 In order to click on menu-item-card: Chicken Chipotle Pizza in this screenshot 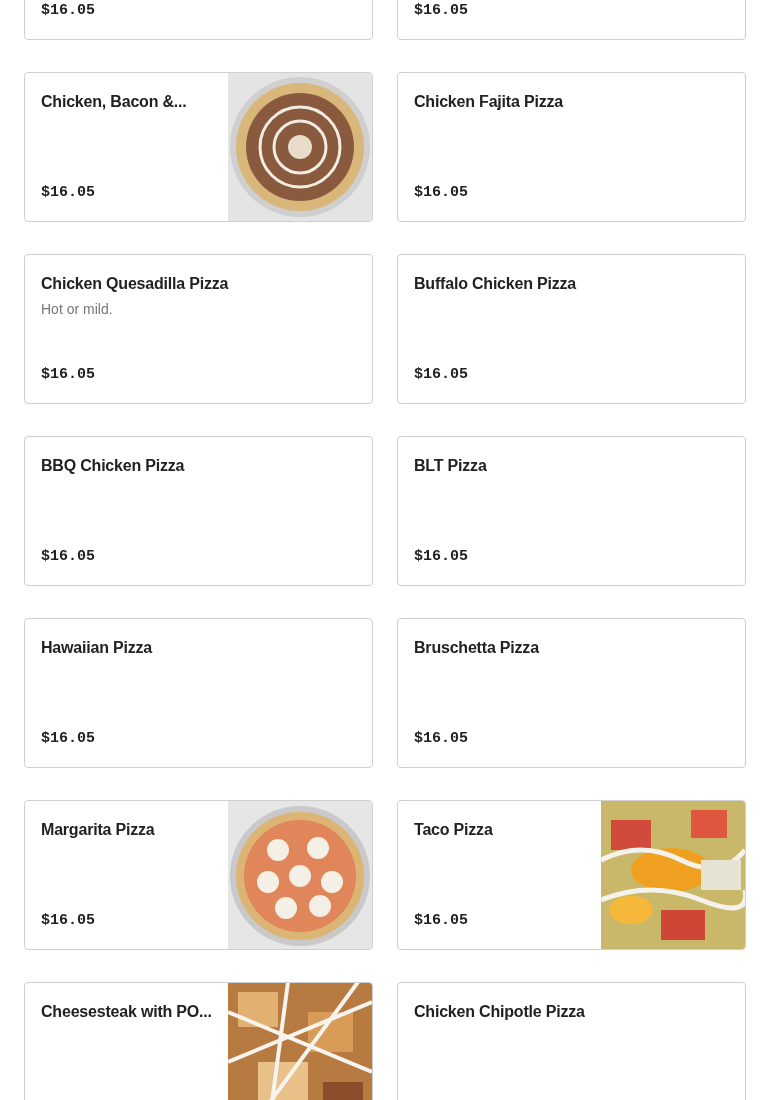, I will do `click(571, 1041)`.